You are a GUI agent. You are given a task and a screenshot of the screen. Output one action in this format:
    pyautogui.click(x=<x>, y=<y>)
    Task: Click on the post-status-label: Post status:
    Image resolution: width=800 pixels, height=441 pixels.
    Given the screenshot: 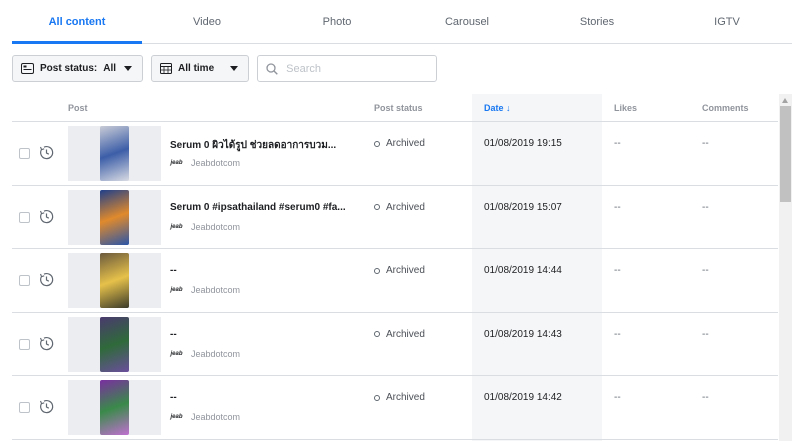 What is the action you would take?
    pyautogui.click(x=69, y=68)
    